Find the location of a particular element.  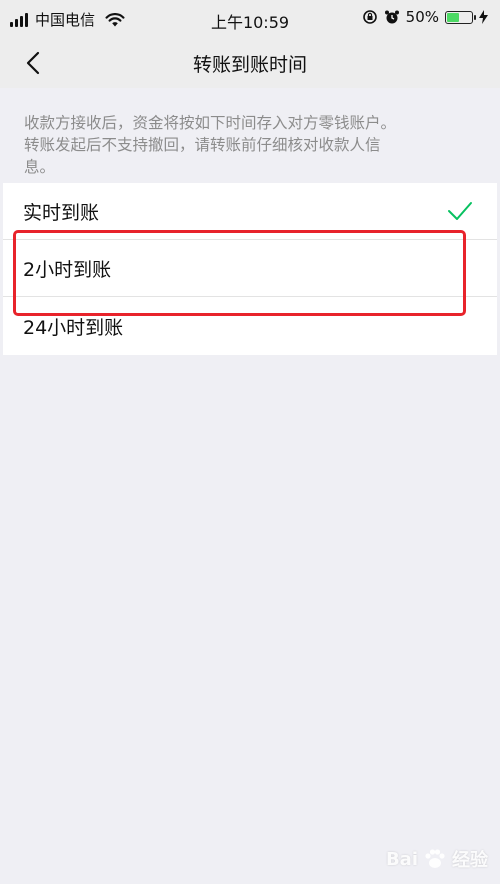

battery-icon is located at coordinates (460, 17).